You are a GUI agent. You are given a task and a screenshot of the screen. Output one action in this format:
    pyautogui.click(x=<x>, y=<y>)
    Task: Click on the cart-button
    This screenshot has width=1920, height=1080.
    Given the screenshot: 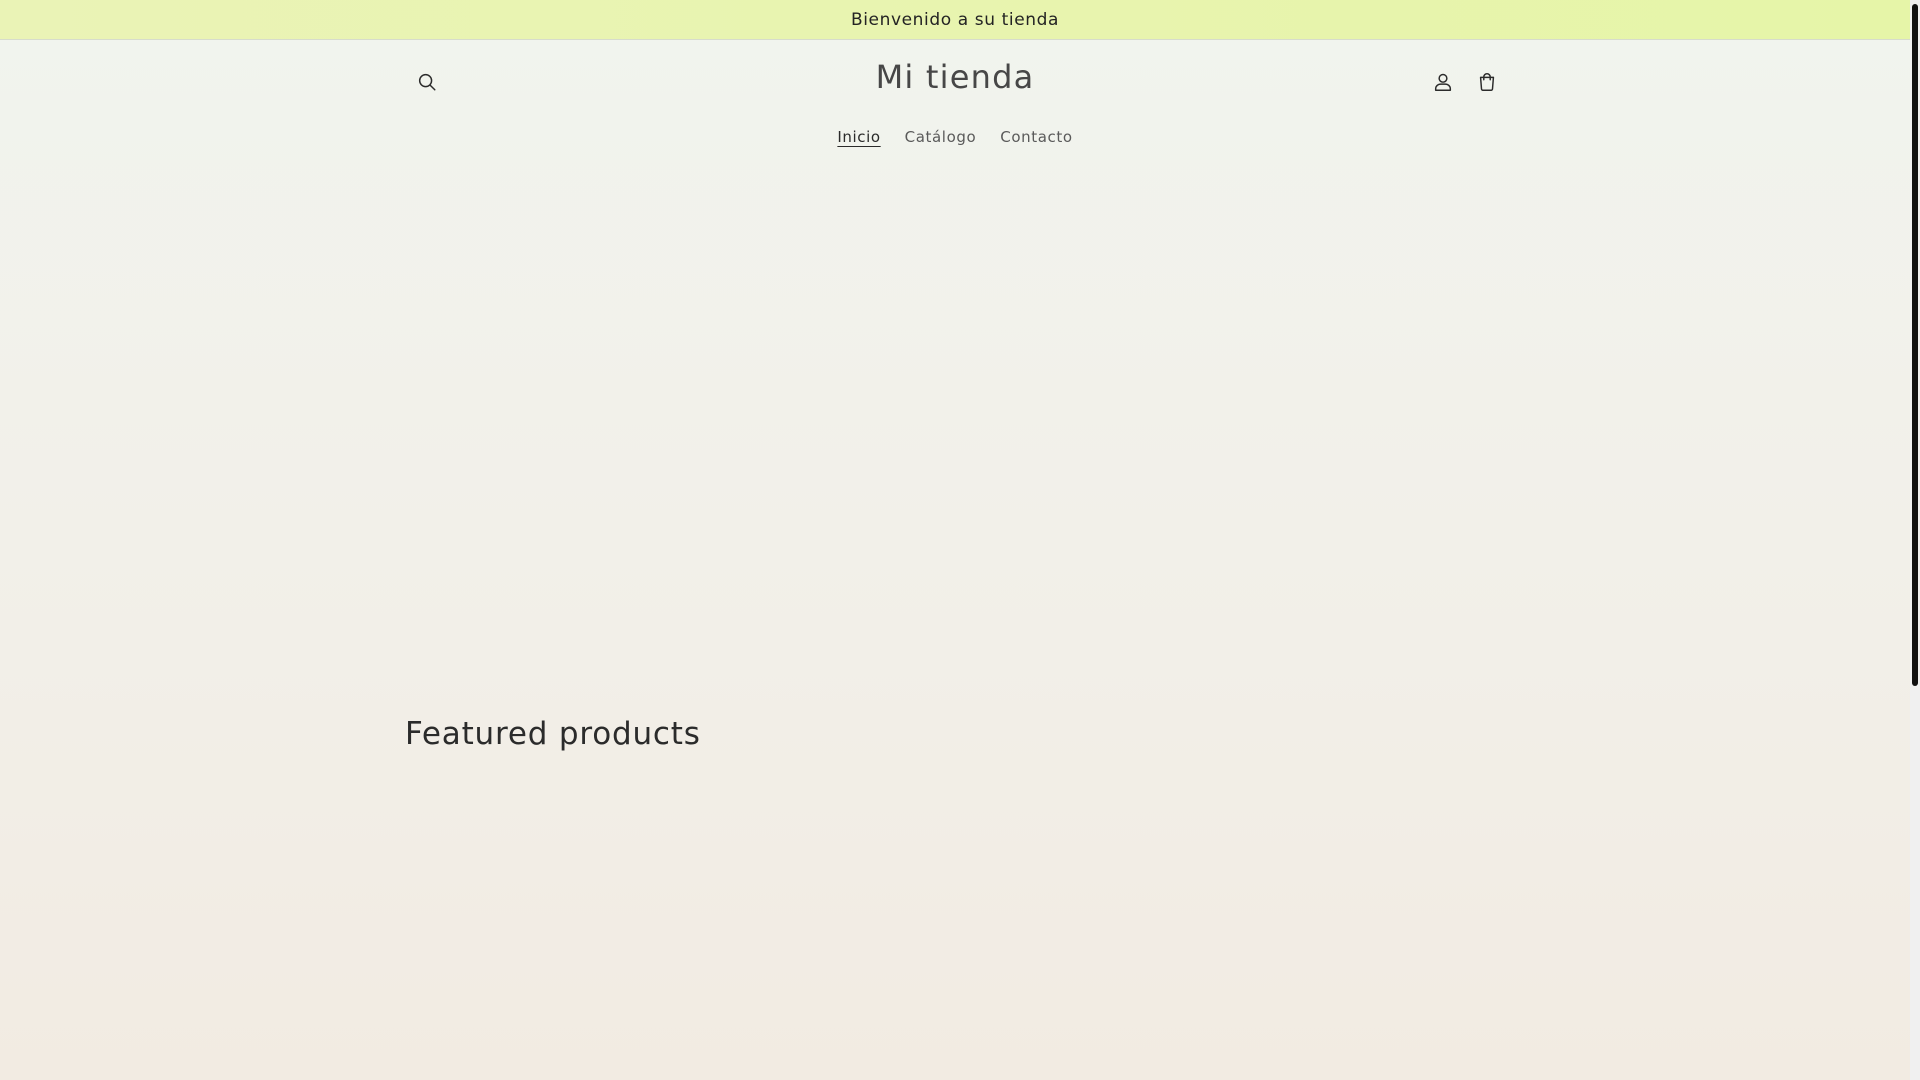 What is the action you would take?
    pyautogui.click(x=1487, y=82)
    